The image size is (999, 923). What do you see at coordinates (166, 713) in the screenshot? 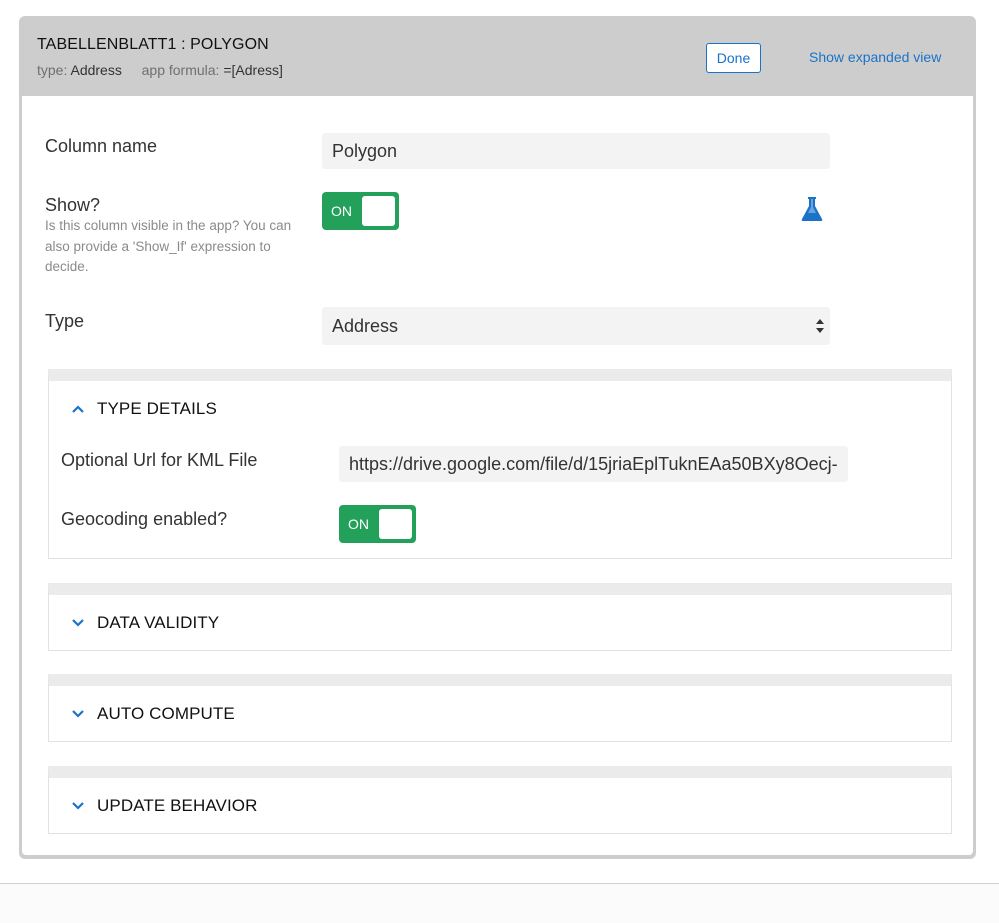
I see `auto-compute-title: AUTO COMPUTE` at bounding box center [166, 713].